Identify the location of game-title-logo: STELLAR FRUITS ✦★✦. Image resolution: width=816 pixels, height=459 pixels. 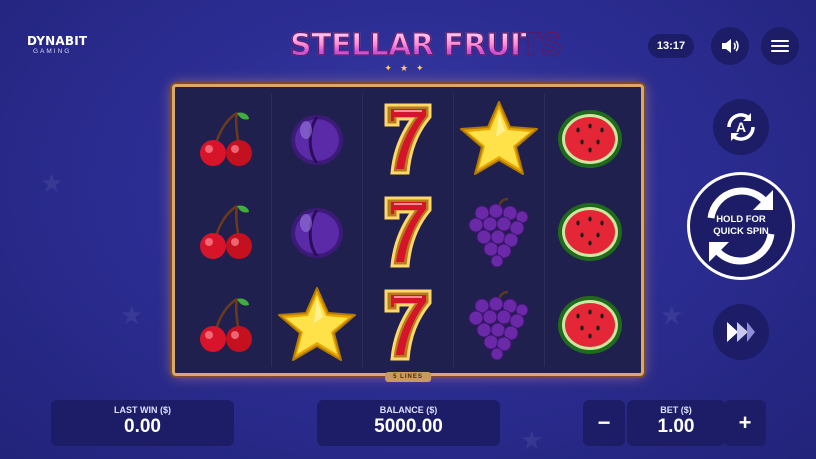
(425, 51).